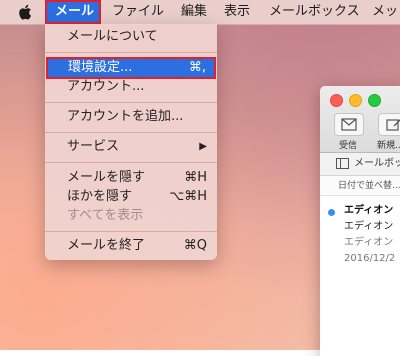 Image resolution: width=400 pixels, height=356 pixels. Describe the element at coordinates (194, 12) in the screenshot. I see `menubar-edit: 編集` at that location.